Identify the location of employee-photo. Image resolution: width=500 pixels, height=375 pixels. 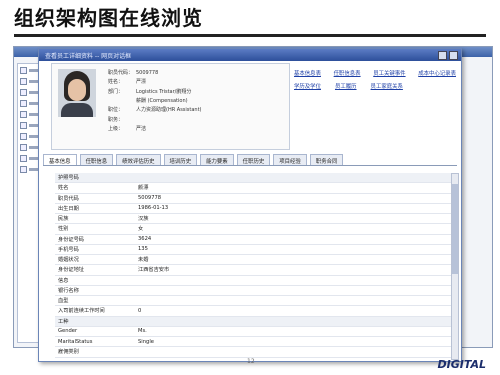
(77, 93).